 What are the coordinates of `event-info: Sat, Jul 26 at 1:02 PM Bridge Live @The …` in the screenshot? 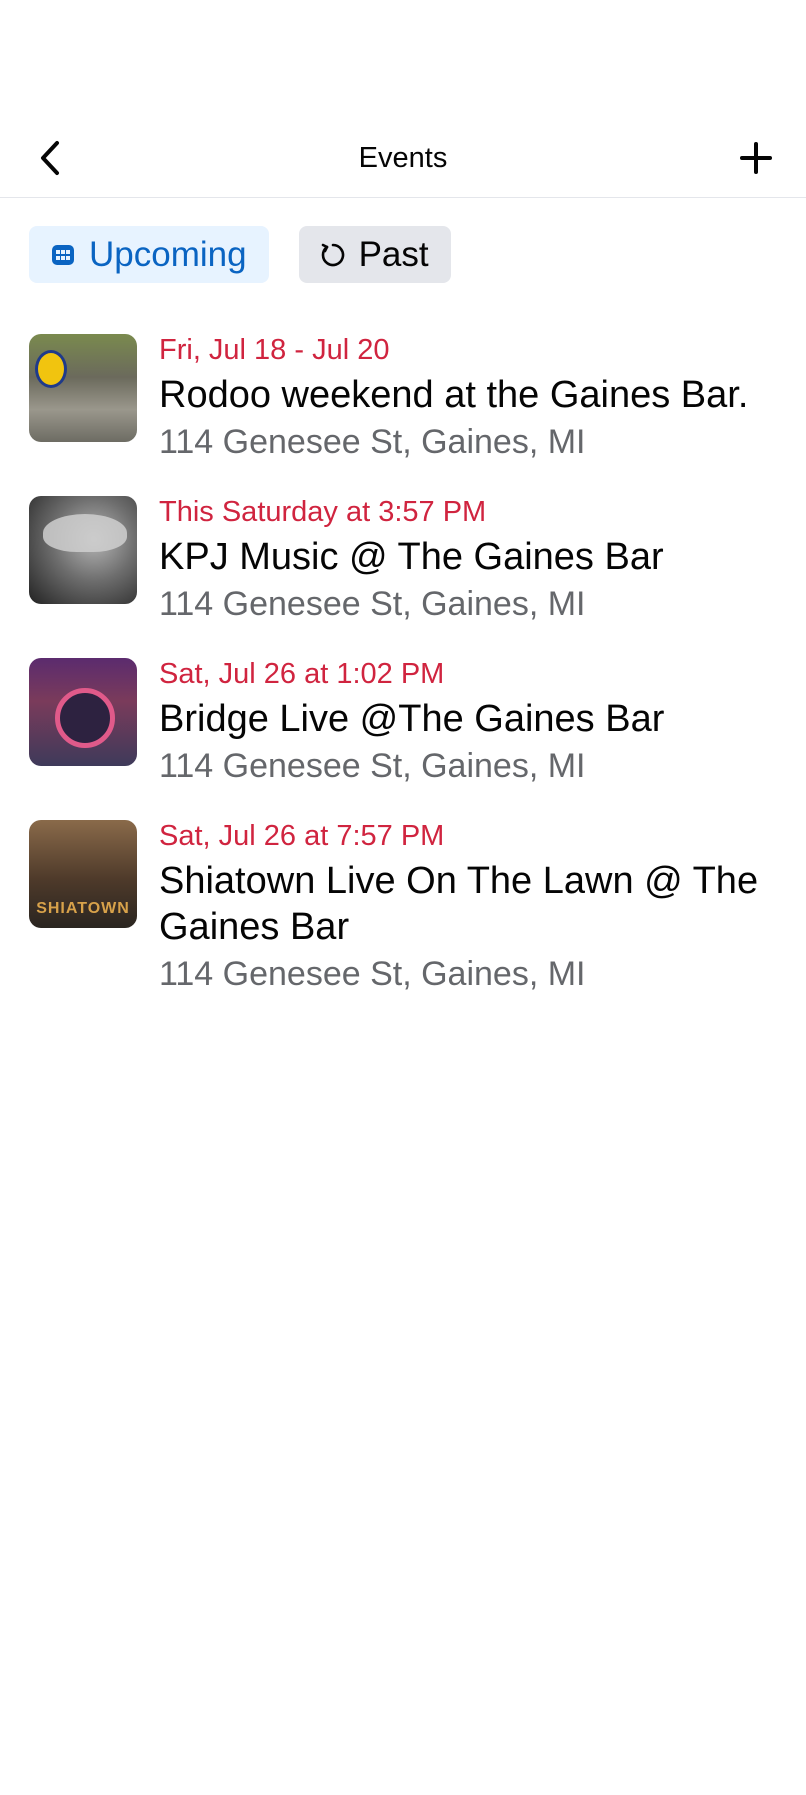 It's located at (468, 722).